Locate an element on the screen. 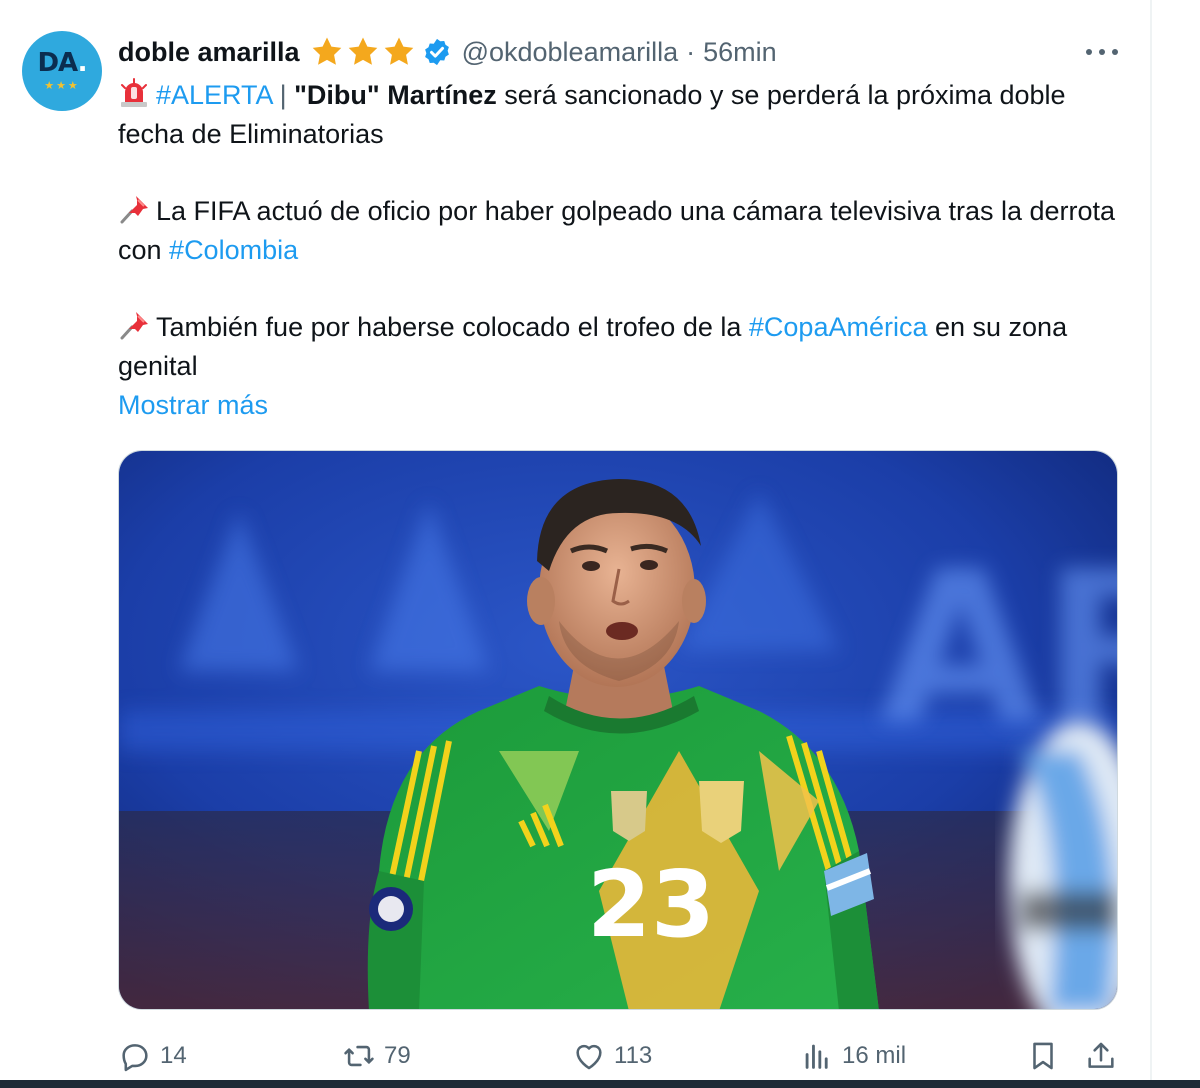 The image size is (1200, 1088). police-light-icon is located at coordinates (134, 92).